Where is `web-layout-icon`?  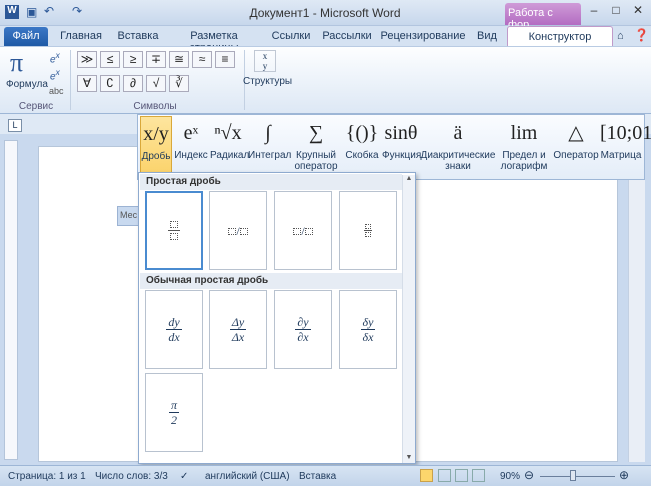 web-layout-icon is located at coordinates (461, 475).